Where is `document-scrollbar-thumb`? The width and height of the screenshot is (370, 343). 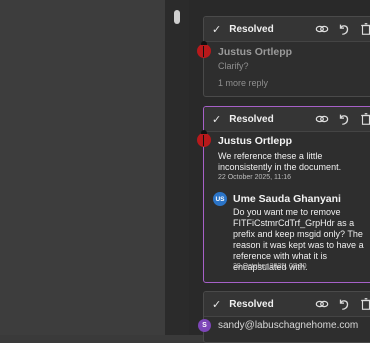 document-scrollbar-thumb is located at coordinates (177, 17).